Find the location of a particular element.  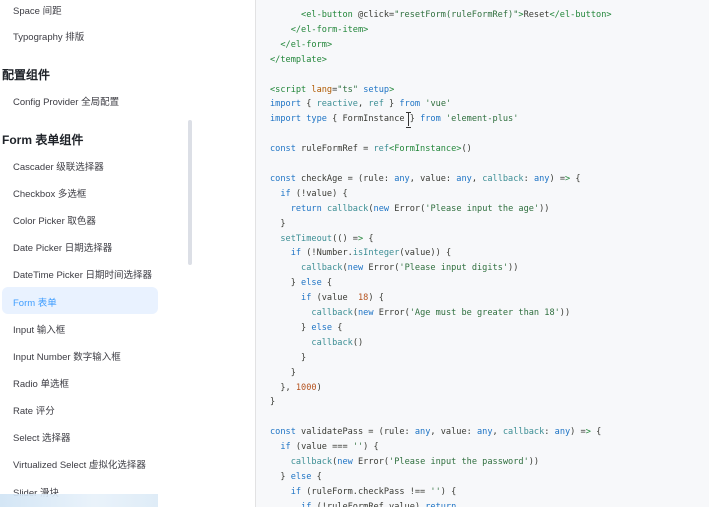

code-line: const ruleFormRef = ref<FormInstance>() is located at coordinates (371, 149).